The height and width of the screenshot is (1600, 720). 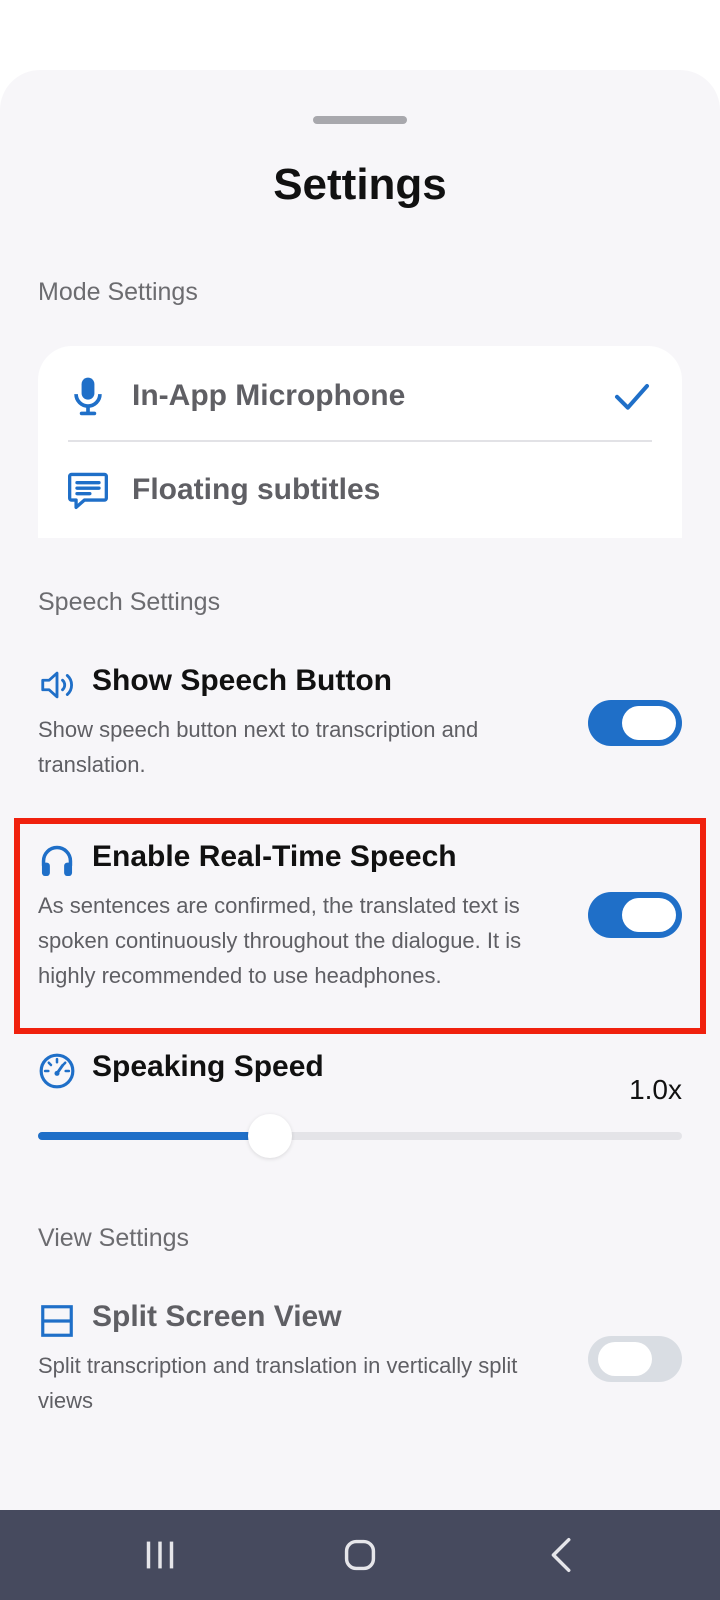 What do you see at coordinates (269, 395) in the screenshot?
I see `mode-item-label: In-App Microphone` at bounding box center [269, 395].